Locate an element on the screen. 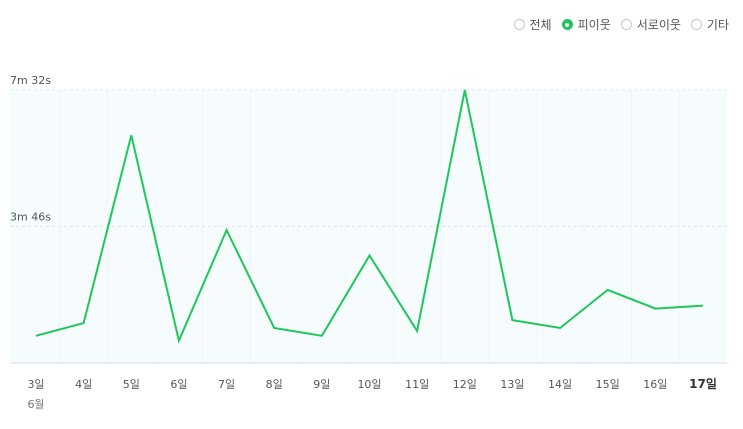 The width and height of the screenshot is (743, 429). x-tick-label: 7일 is located at coordinates (226, 384).